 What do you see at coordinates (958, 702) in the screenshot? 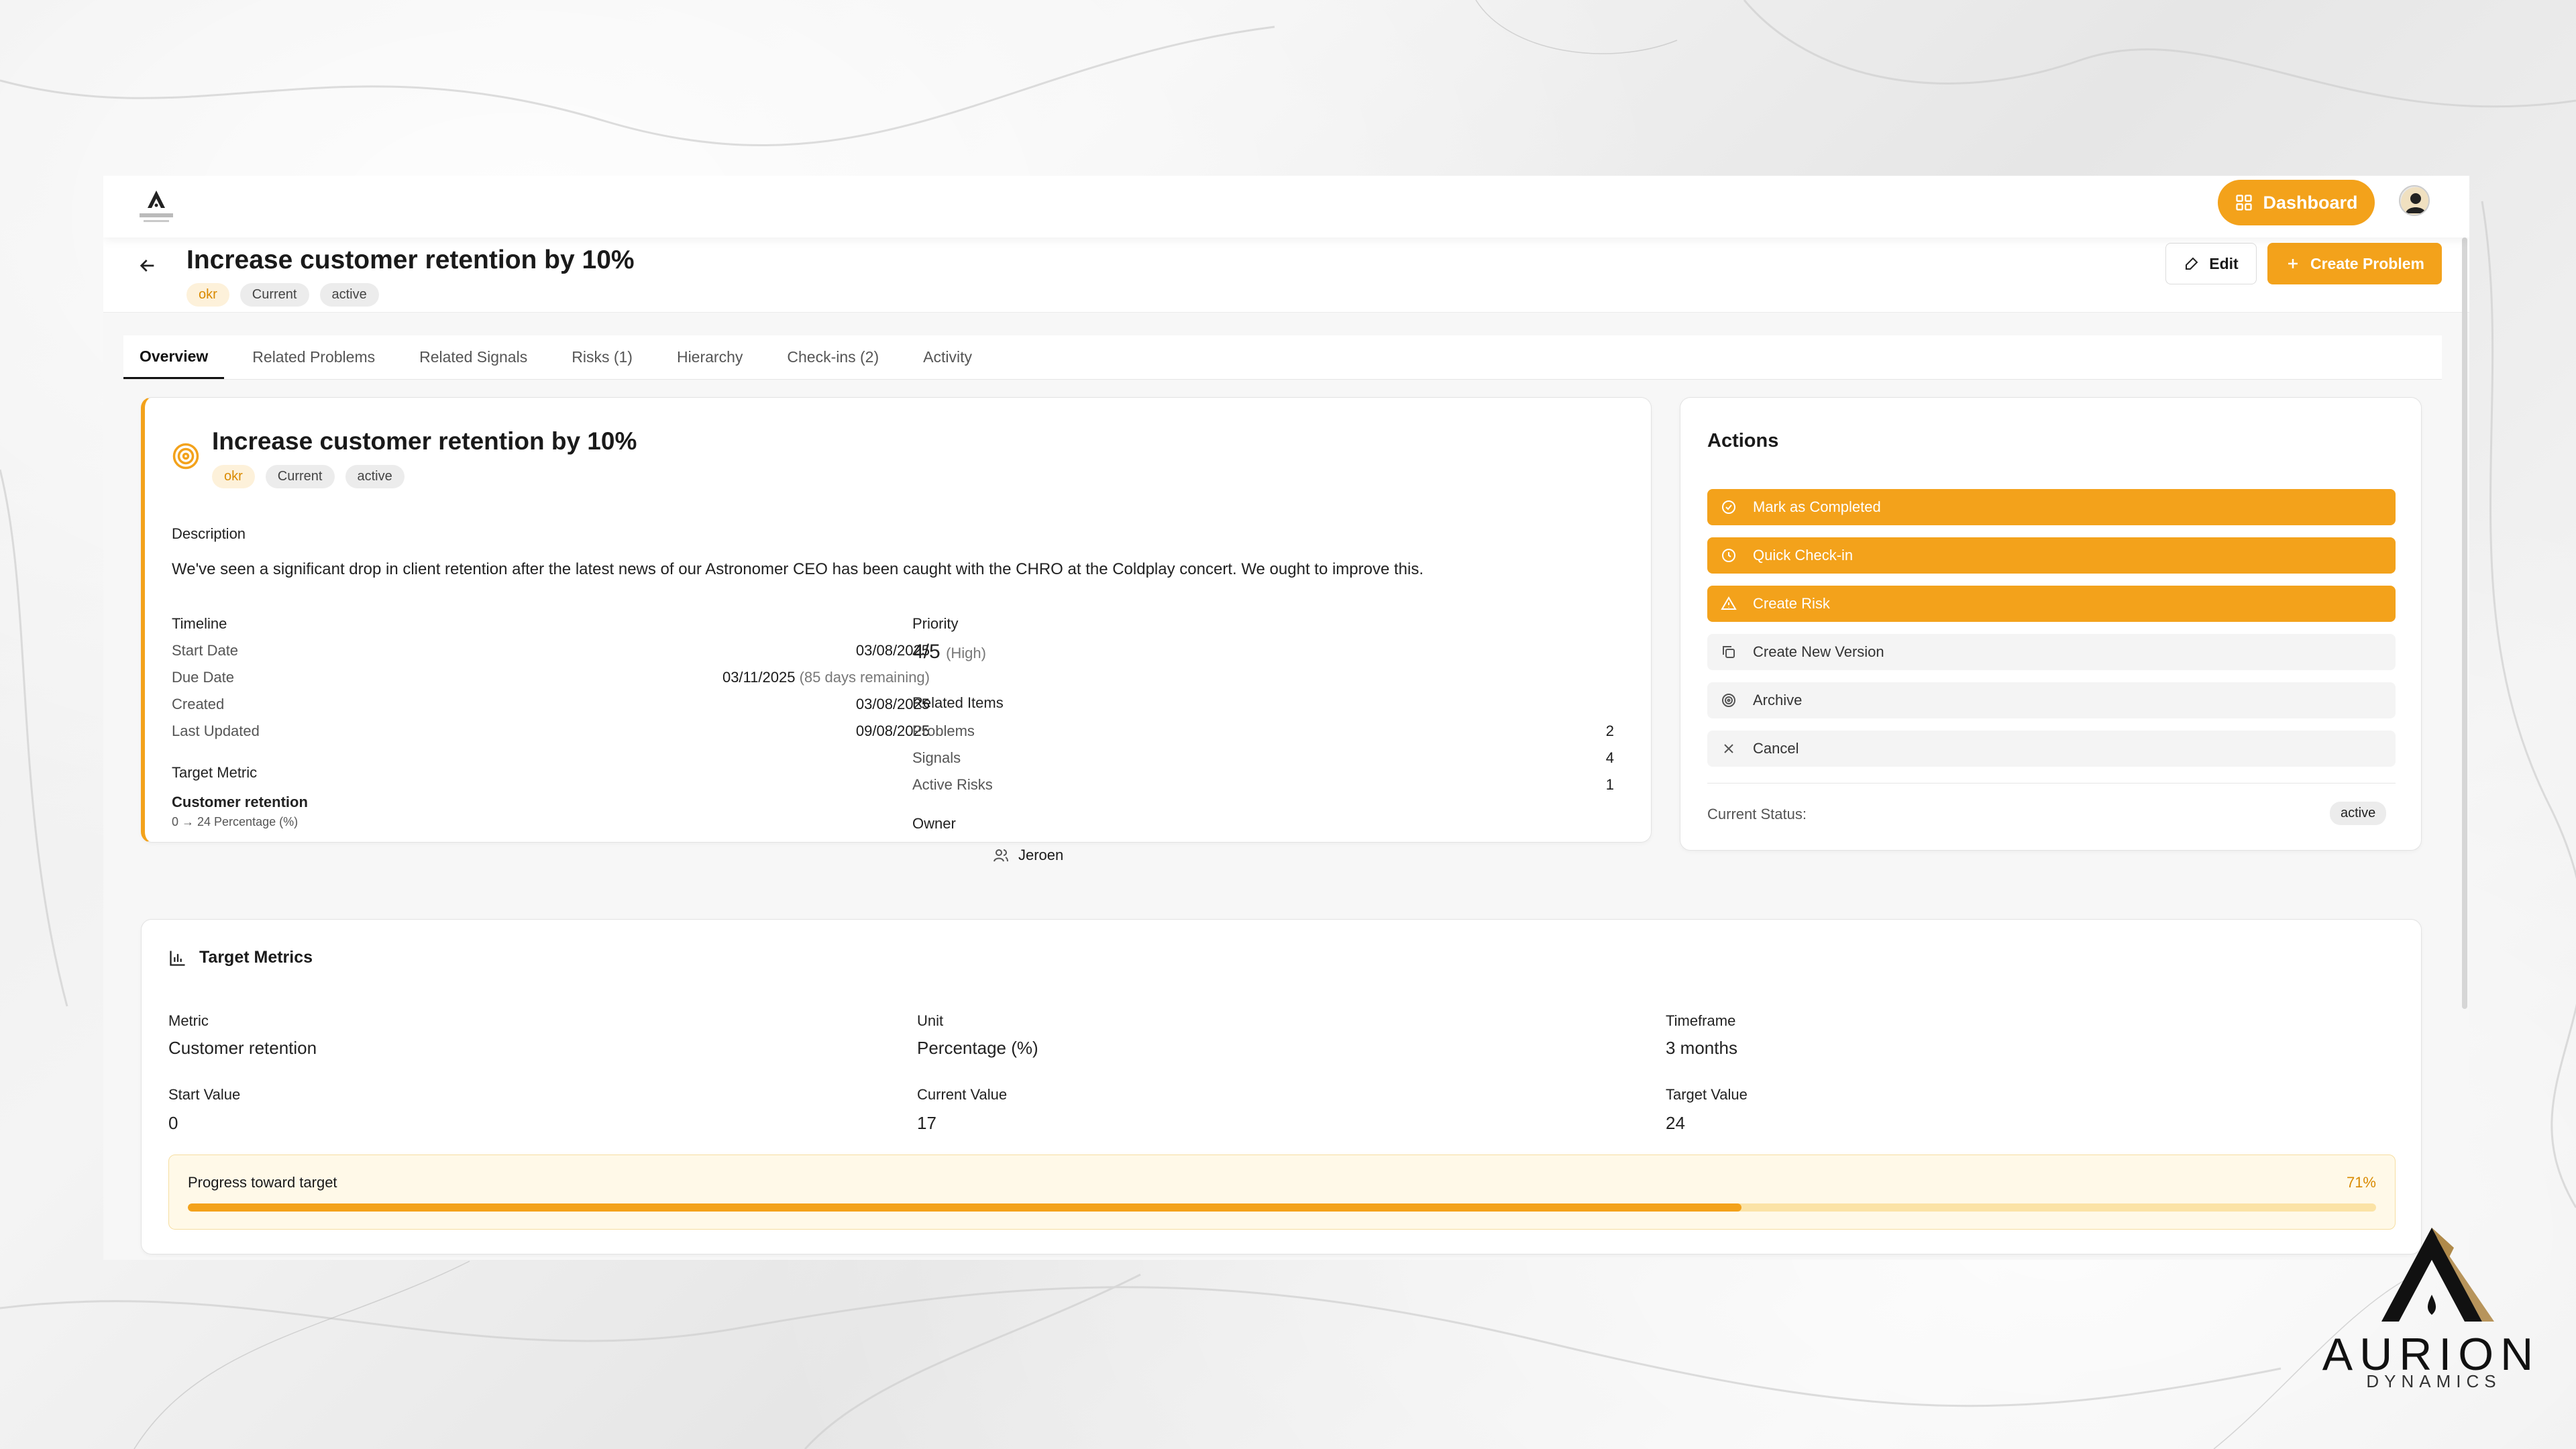
I see `related-items-label: Related Items` at bounding box center [958, 702].